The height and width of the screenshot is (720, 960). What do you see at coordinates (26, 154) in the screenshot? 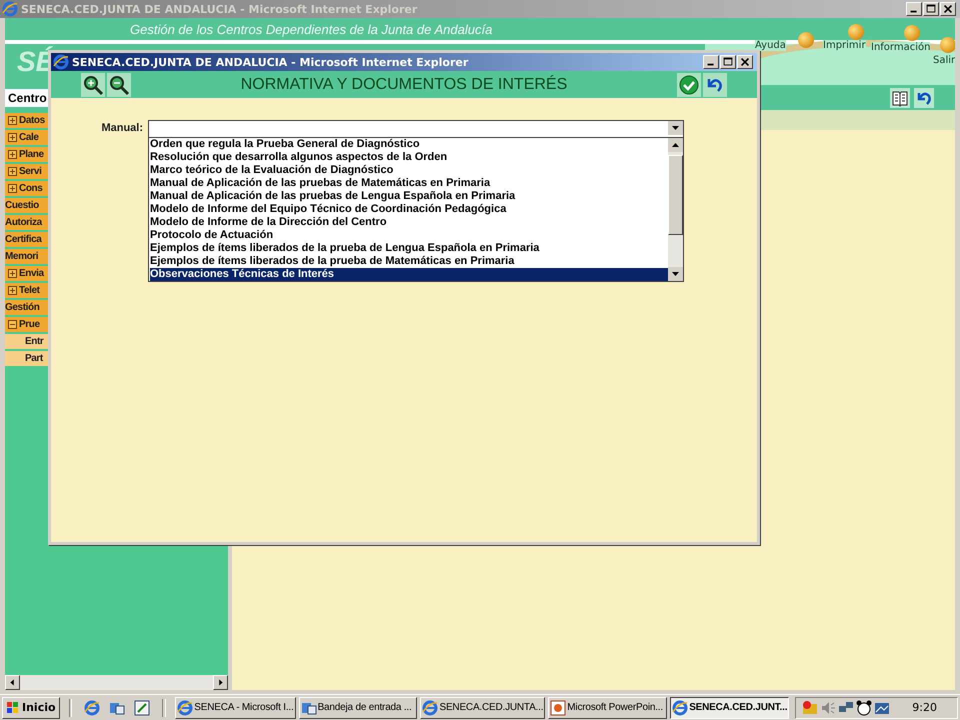
I see `sidebar-item: Plane` at bounding box center [26, 154].